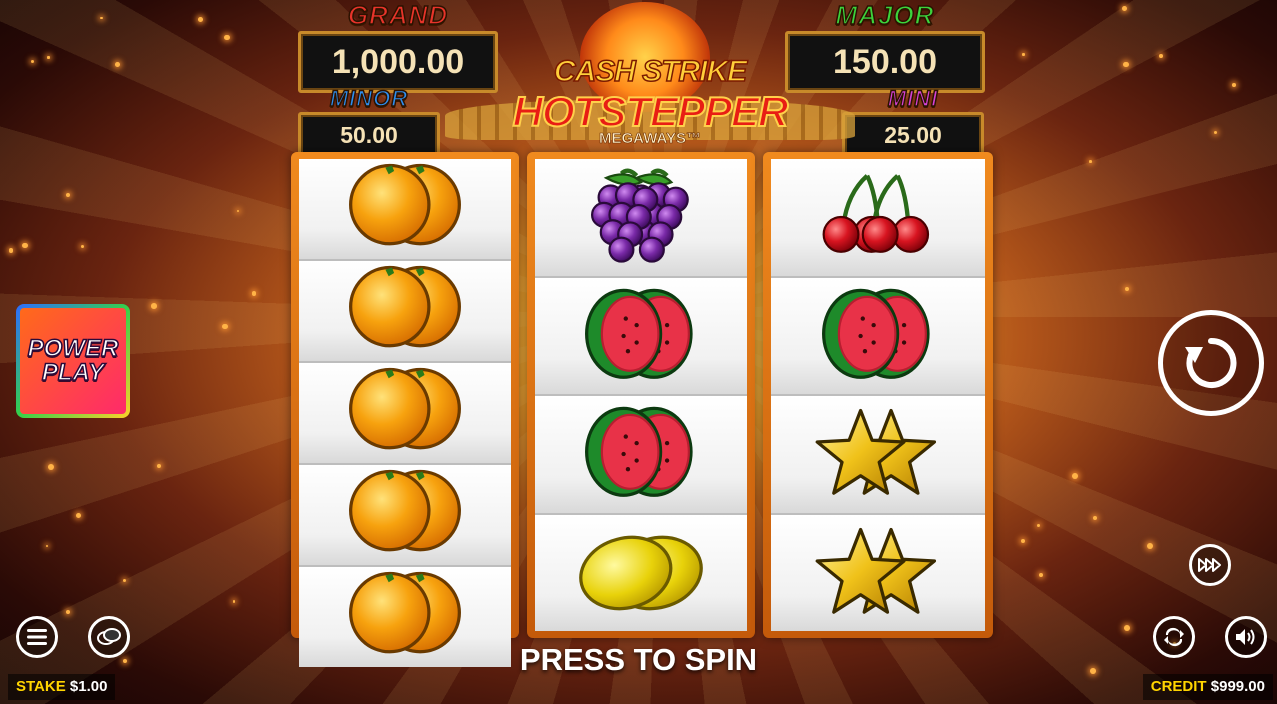 The width and height of the screenshot is (1277, 704). Describe the element at coordinates (1237, 686) in the screenshot. I see `credit-value: $999.00` at that location.